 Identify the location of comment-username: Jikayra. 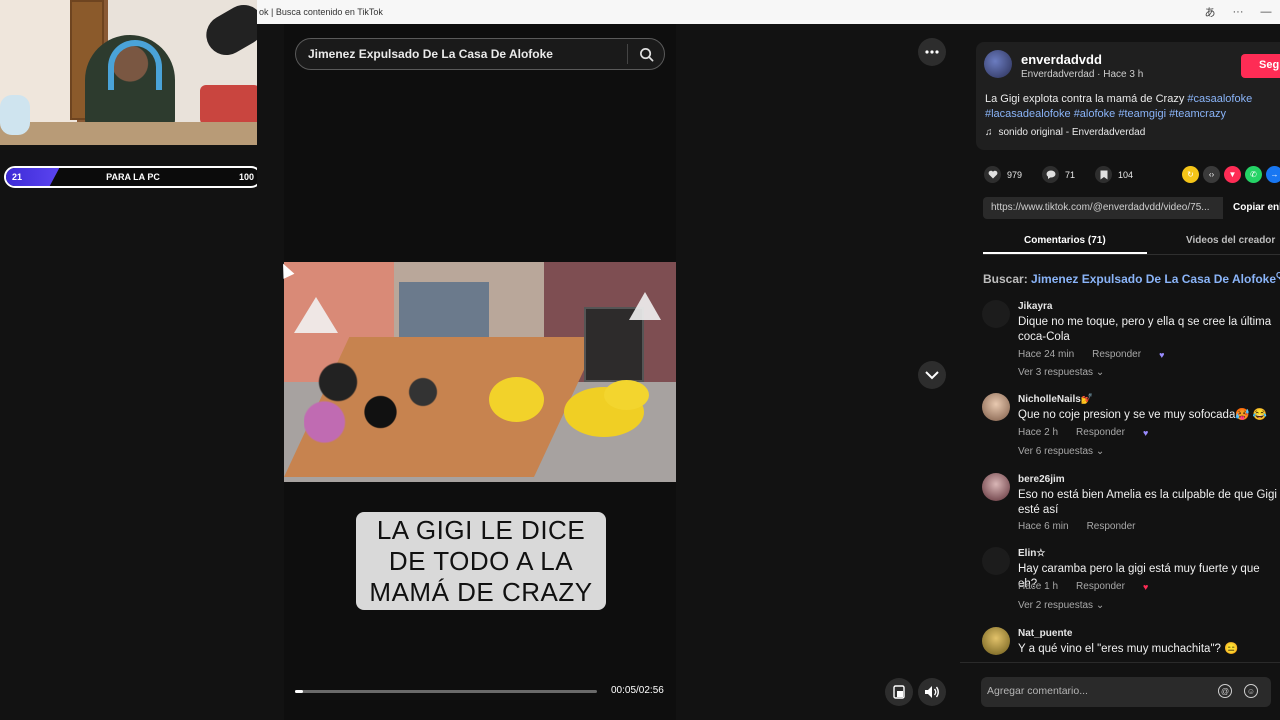
(1035, 306).